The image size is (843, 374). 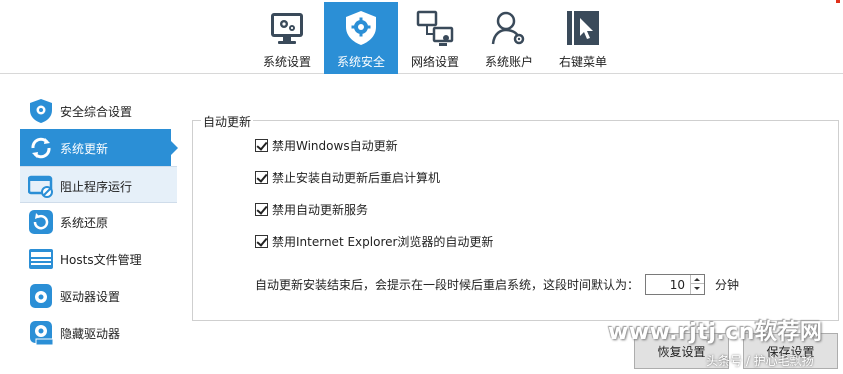 What do you see at coordinates (698, 279) in the screenshot?
I see `stepper-up-button` at bounding box center [698, 279].